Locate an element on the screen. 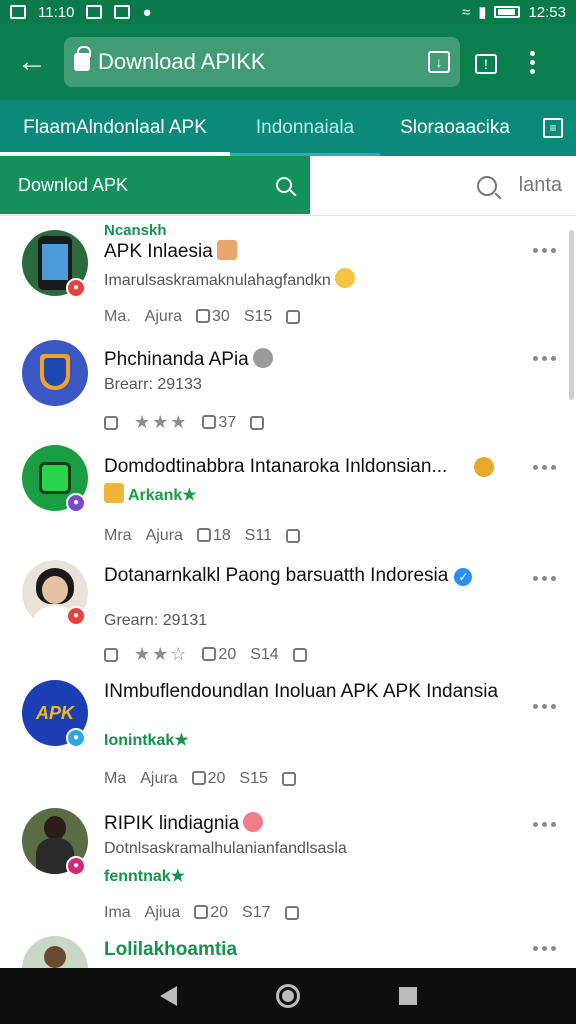  avatar is located at coordinates (55, 952).